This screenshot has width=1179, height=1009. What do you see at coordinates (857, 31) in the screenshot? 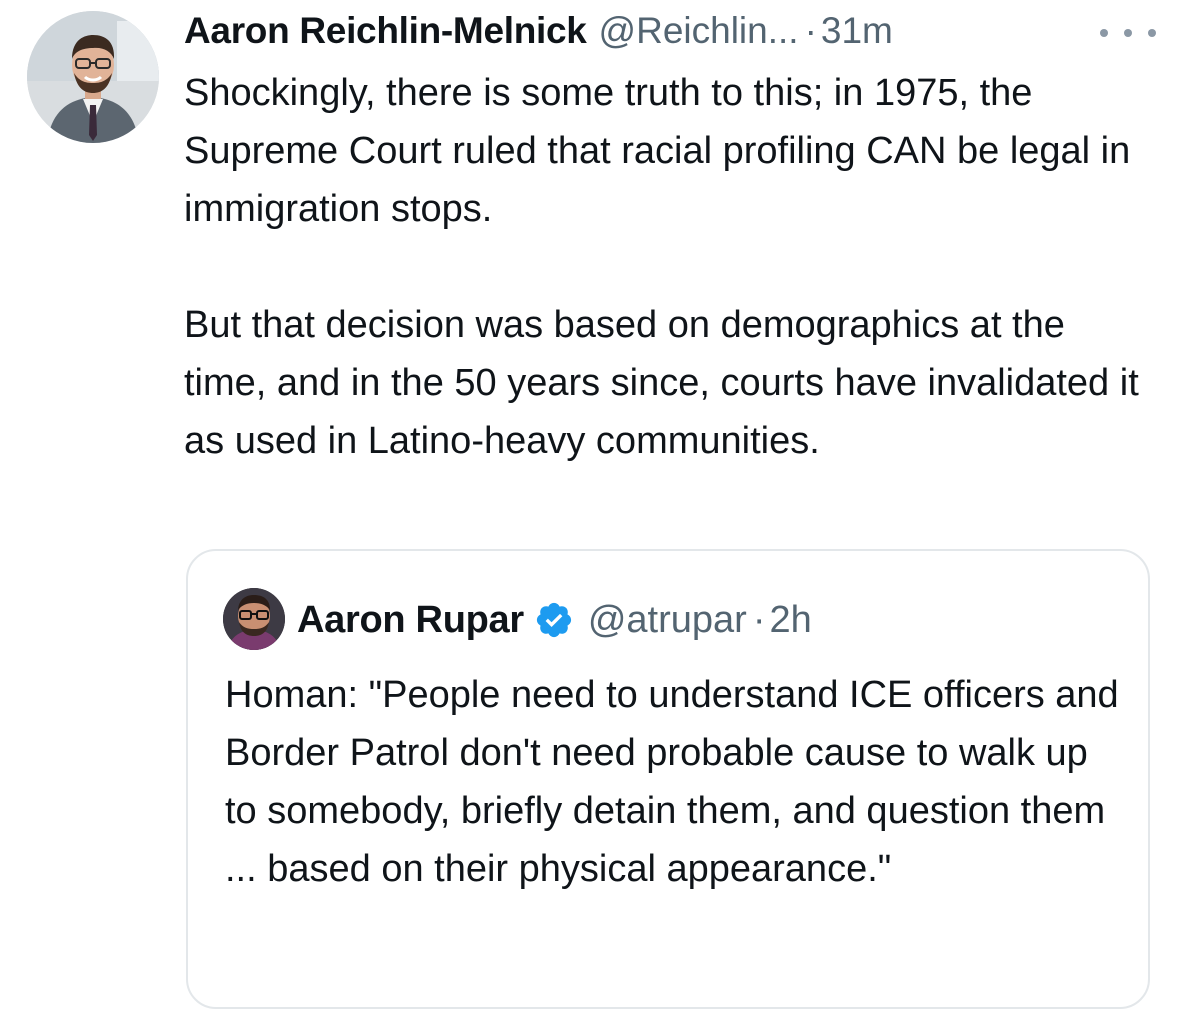
I see `tweet-timestamp: 31m` at bounding box center [857, 31].